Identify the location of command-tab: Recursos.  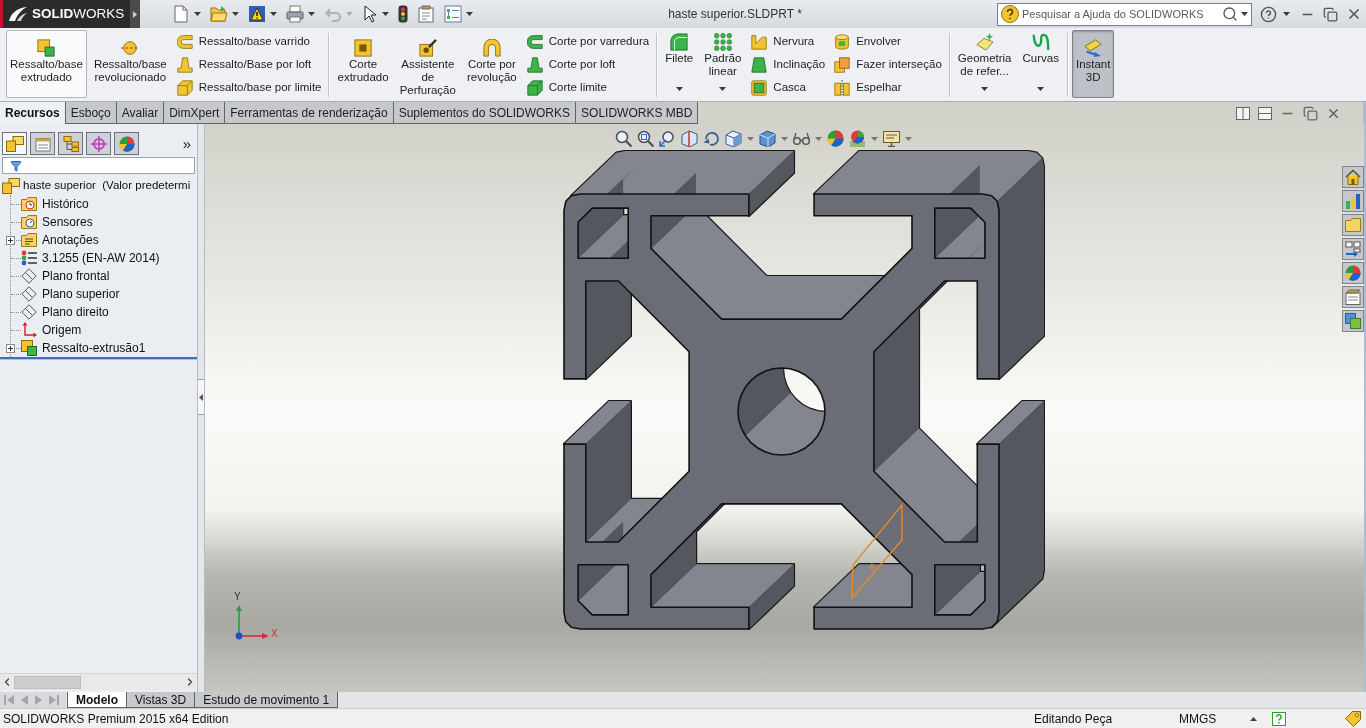
(33, 113).